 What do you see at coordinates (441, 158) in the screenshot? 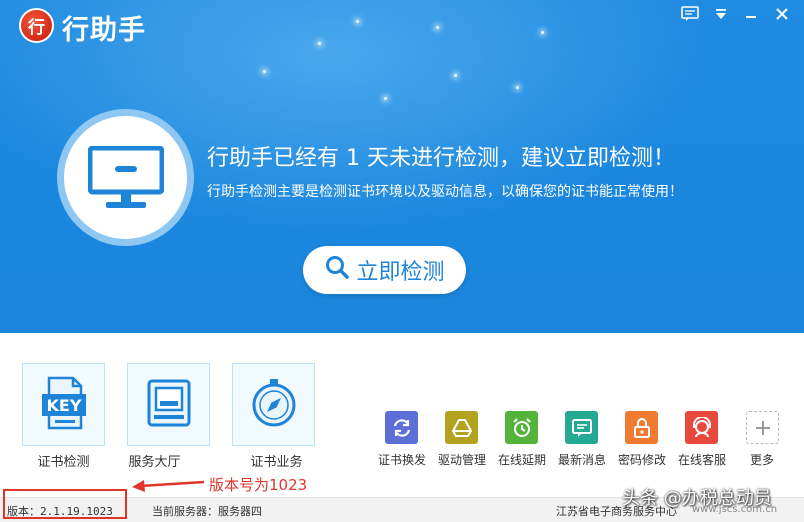
I see `hero-headline: 行助手已经有 1 天未进行检测，建议立即检测！` at bounding box center [441, 158].